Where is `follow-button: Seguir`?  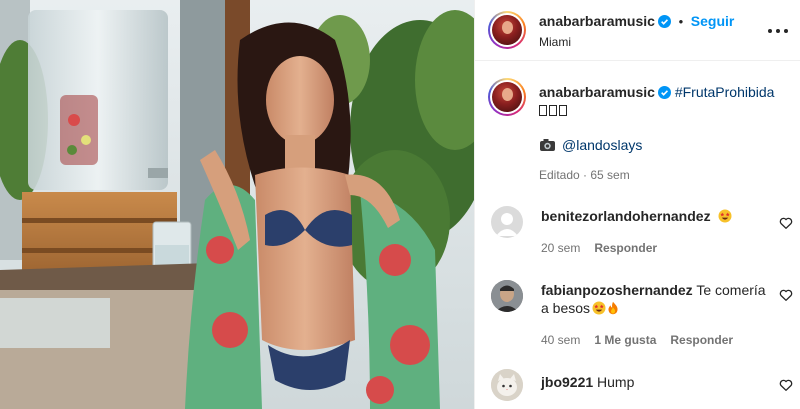 follow-button: Seguir is located at coordinates (713, 21).